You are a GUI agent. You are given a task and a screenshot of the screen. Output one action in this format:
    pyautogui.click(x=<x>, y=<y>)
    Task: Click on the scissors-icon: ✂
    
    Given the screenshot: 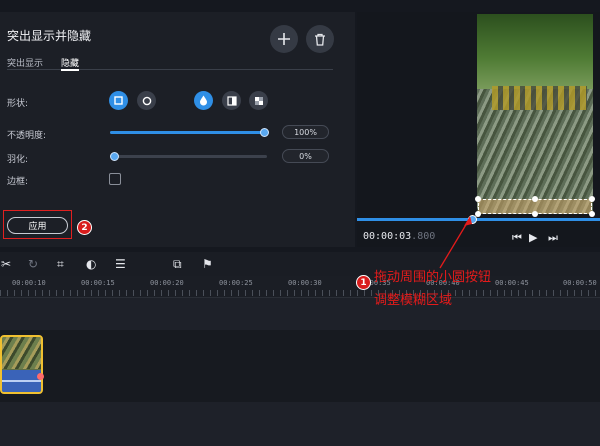 What is the action you would take?
    pyautogui.click(x=6, y=264)
    